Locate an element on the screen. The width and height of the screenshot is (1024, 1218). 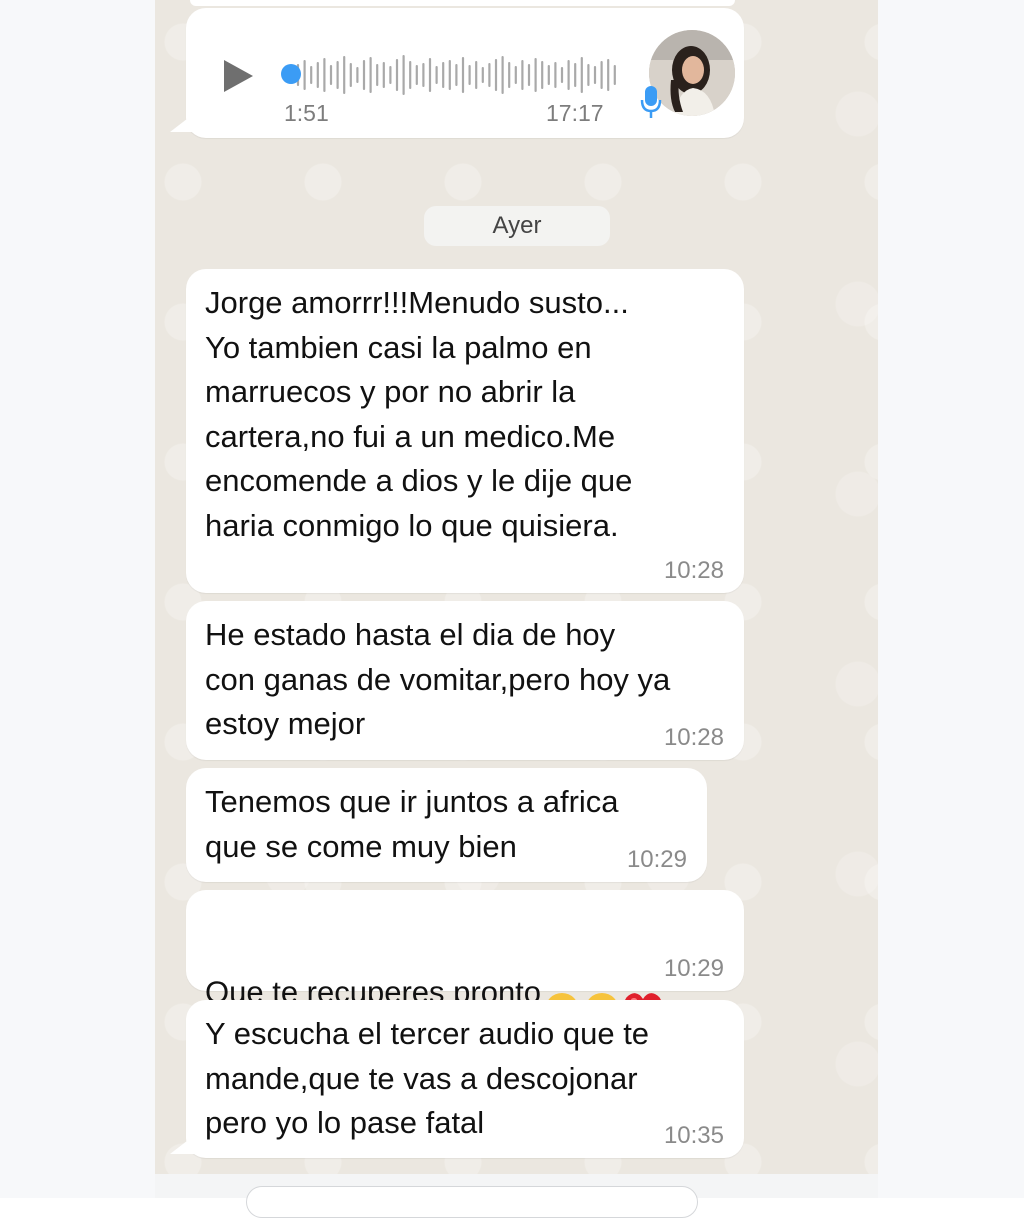
microphone-icon is located at coordinates (651, 102).